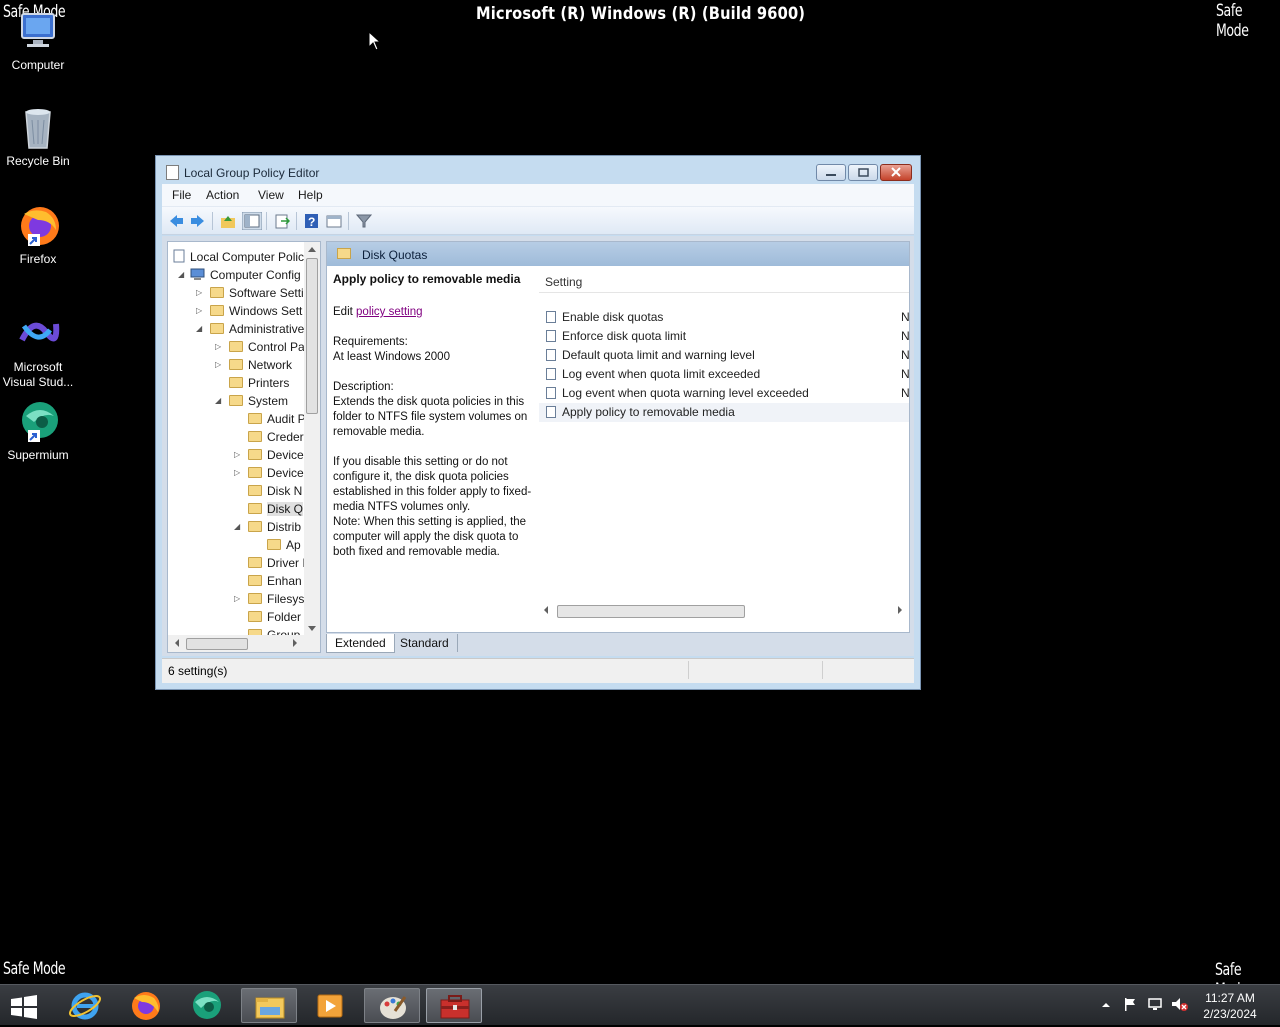  I want to click on tree-item: ◢ Computer Config, so click(239, 275).